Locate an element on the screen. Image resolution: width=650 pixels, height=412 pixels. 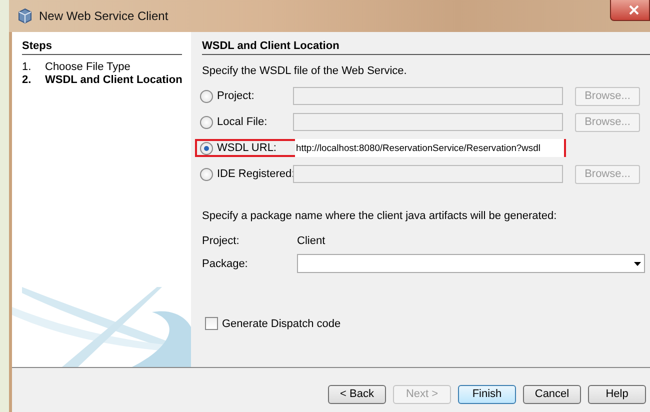
checkbox is located at coordinates (211, 323).